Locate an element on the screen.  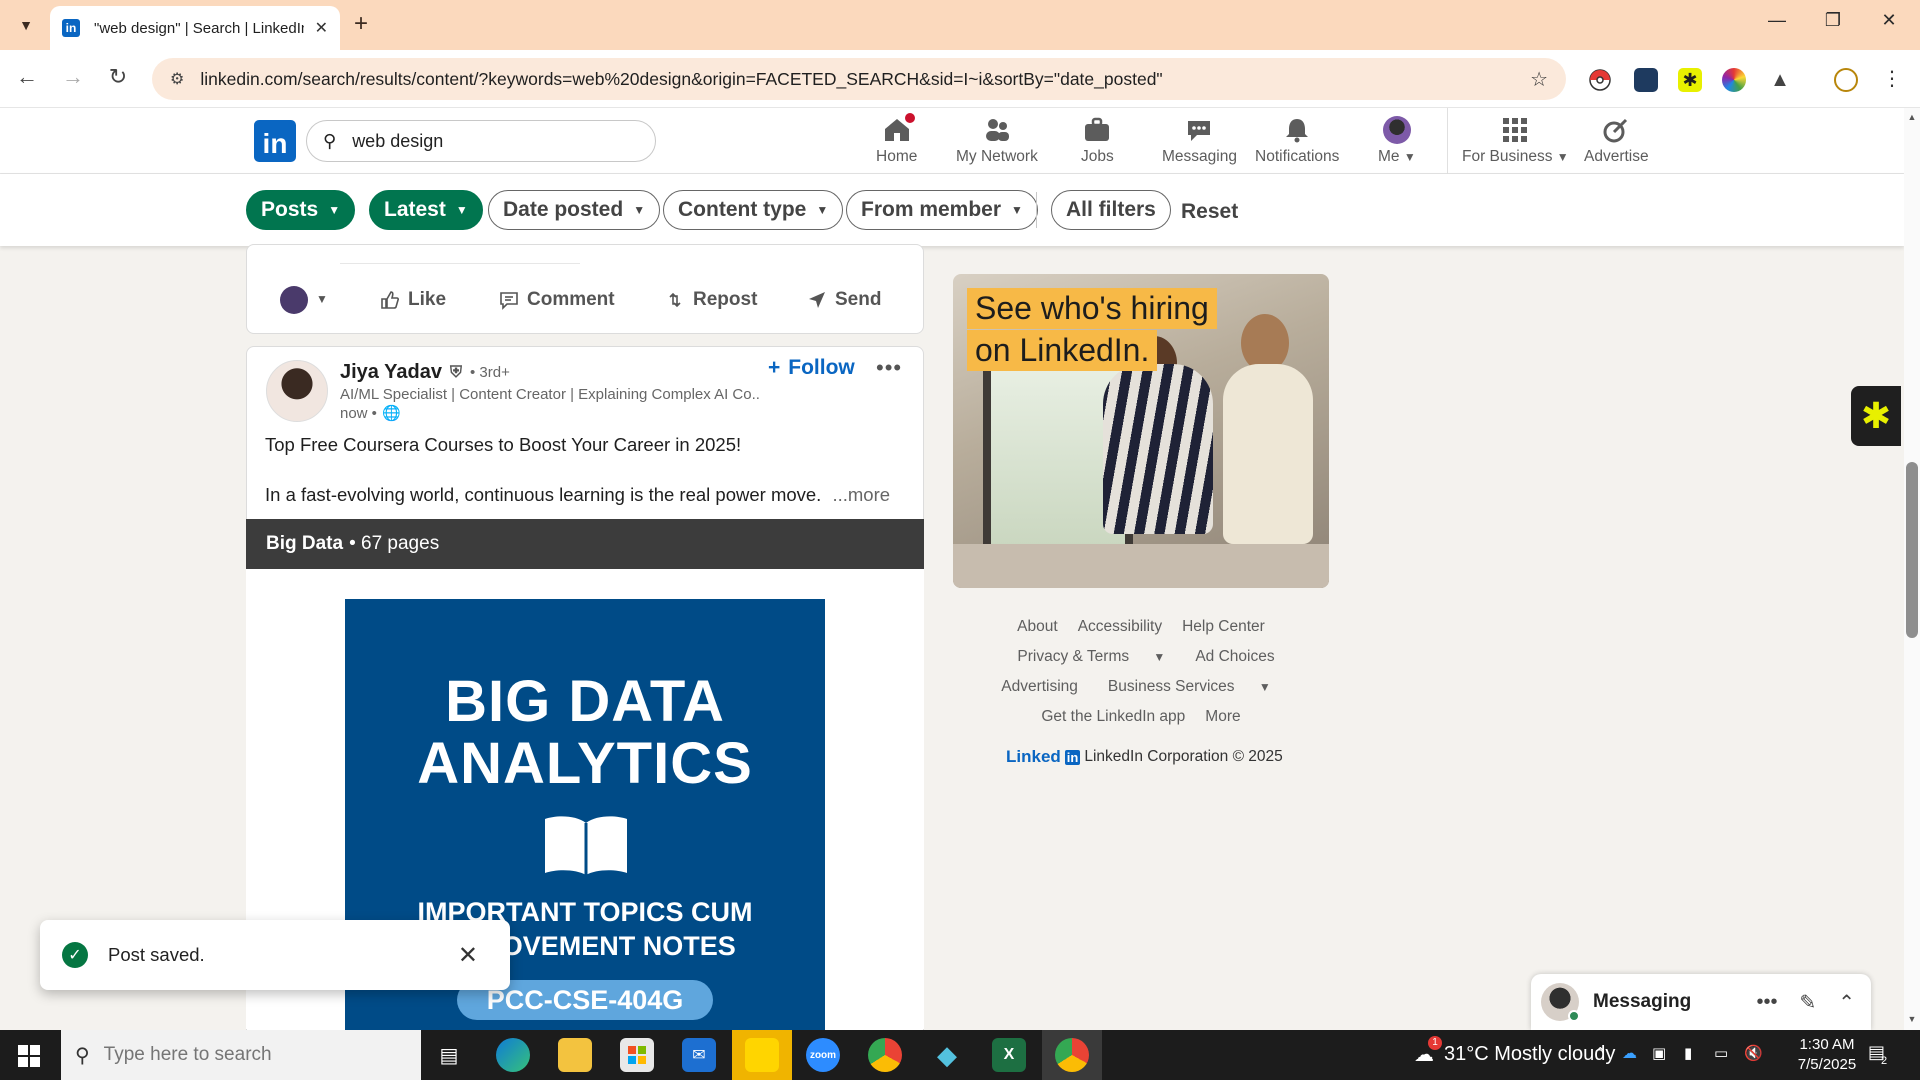
minimize-icon: — is located at coordinates (1777, 20).